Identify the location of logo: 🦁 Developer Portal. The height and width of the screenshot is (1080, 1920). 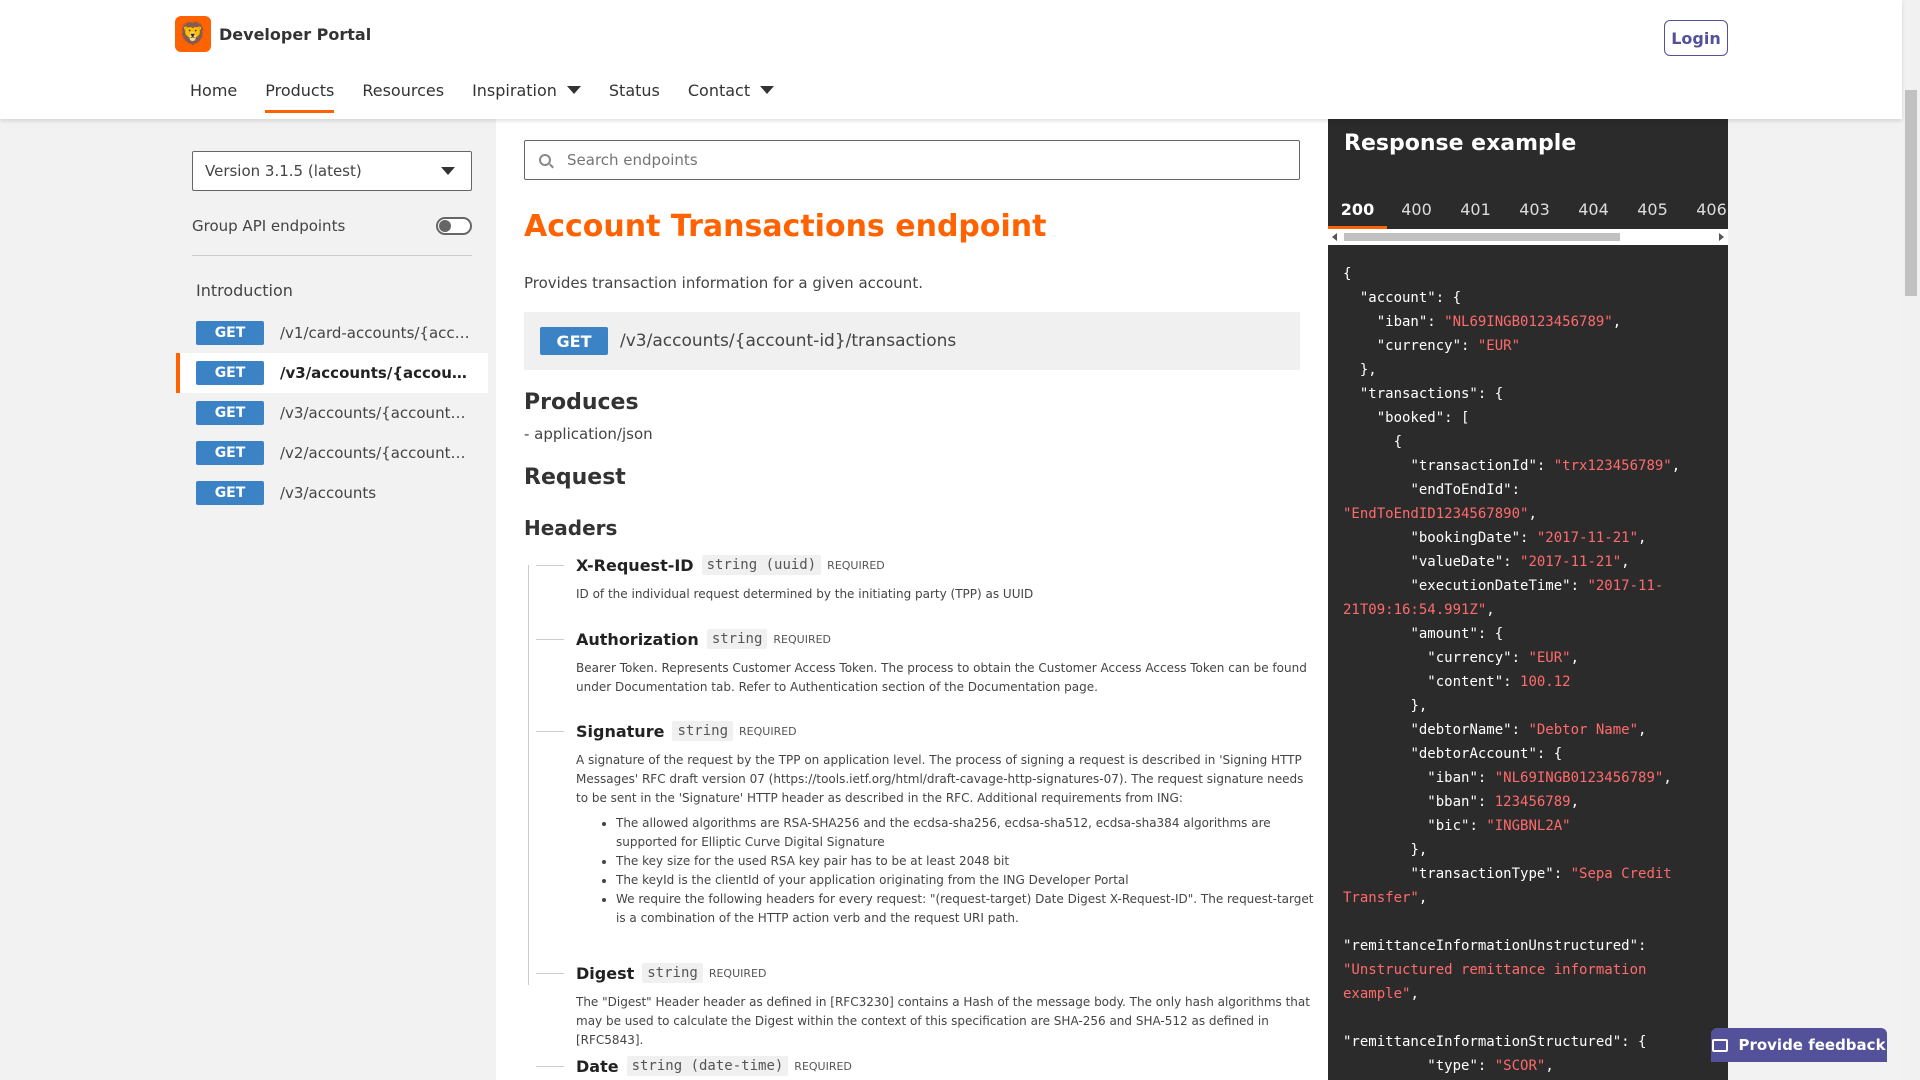
(273, 34).